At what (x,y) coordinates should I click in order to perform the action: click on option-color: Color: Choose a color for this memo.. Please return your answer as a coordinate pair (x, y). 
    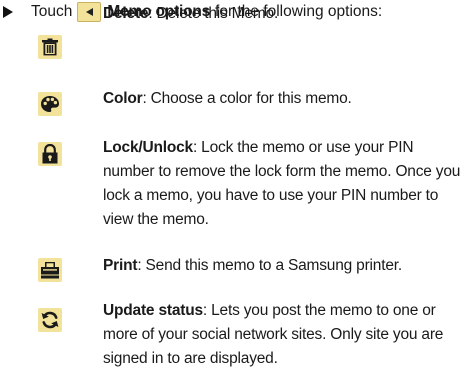
    Looking at the image, I should click on (284, 99).